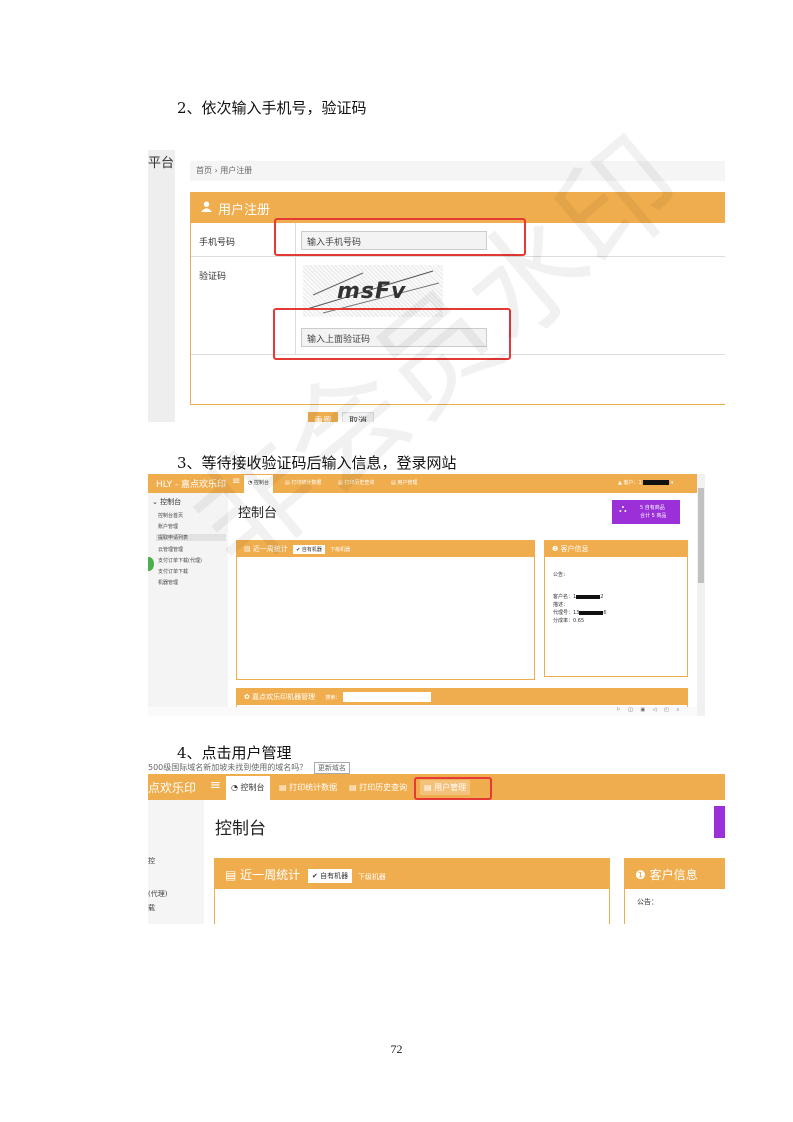 The width and height of the screenshot is (793, 1122). What do you see at coordinates (228, 767) in the screenshot?
I see `url-text: 500级国际域名新加坡未找到使用的域名吗？` at bounding box center [228, 767].